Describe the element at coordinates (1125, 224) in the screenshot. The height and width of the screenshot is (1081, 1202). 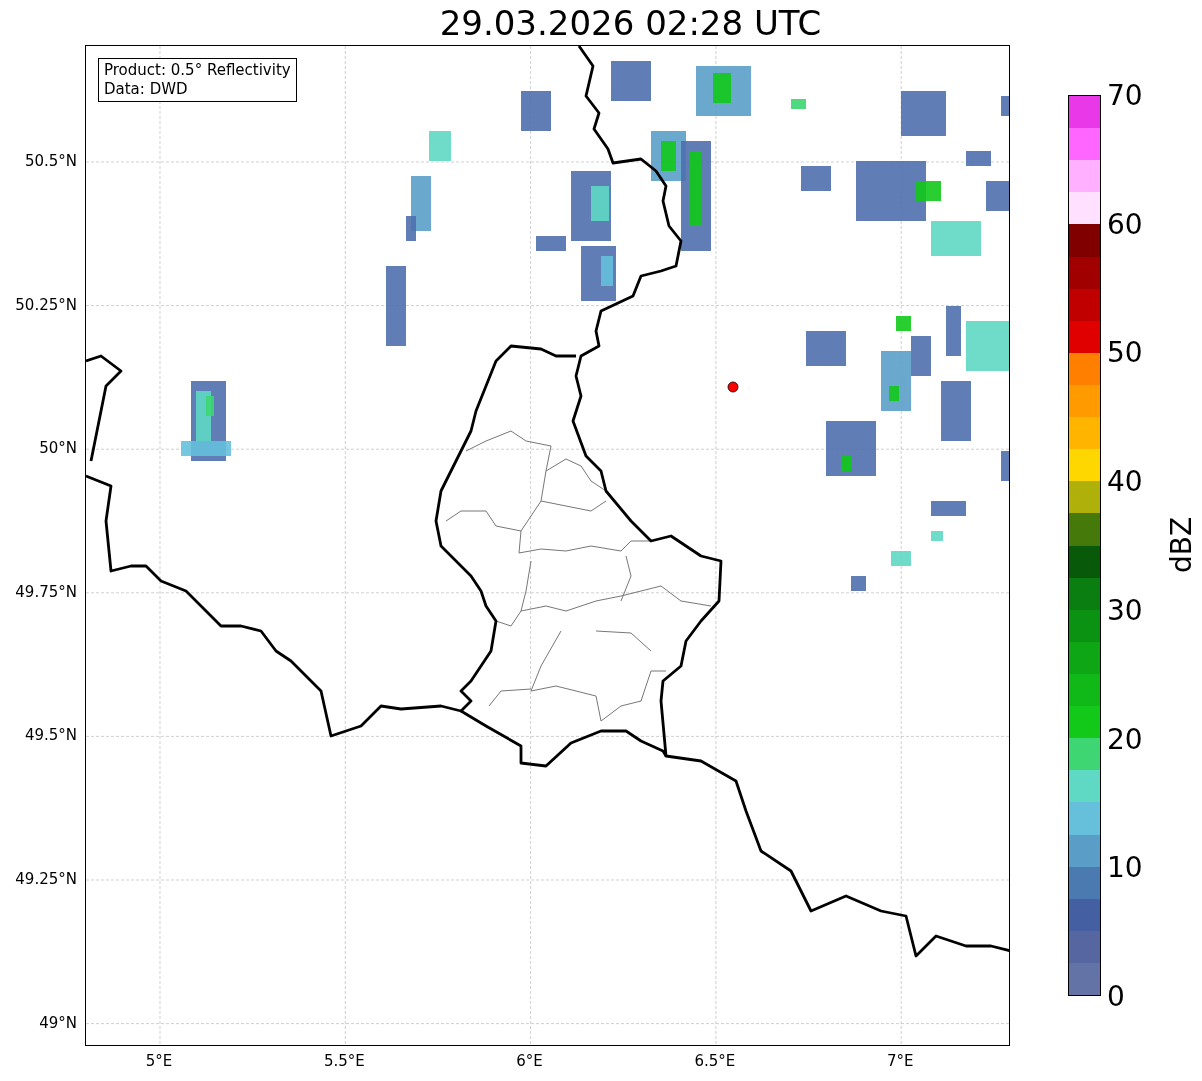
I see `colorbar-tick-label: 60` at that location.